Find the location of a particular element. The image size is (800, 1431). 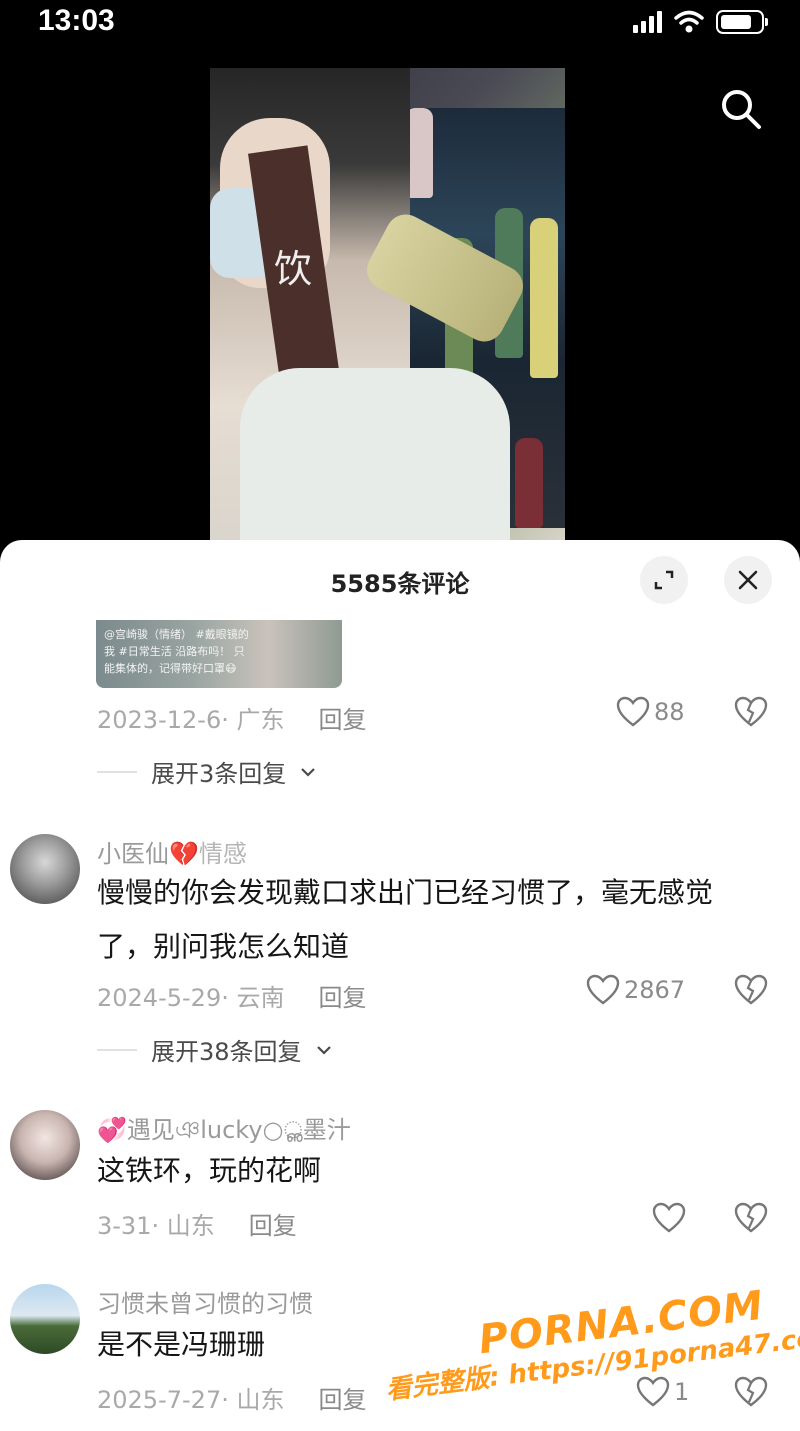

expand-panel-button is located at coordinates (664, 580).